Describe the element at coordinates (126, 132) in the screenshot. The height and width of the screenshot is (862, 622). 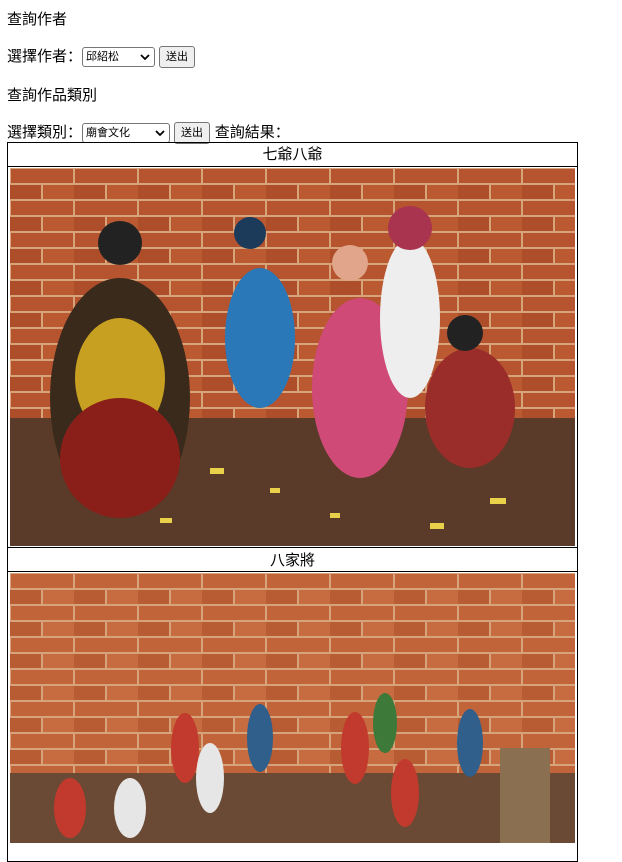
I see `category-select: 廟會文化` at that location.